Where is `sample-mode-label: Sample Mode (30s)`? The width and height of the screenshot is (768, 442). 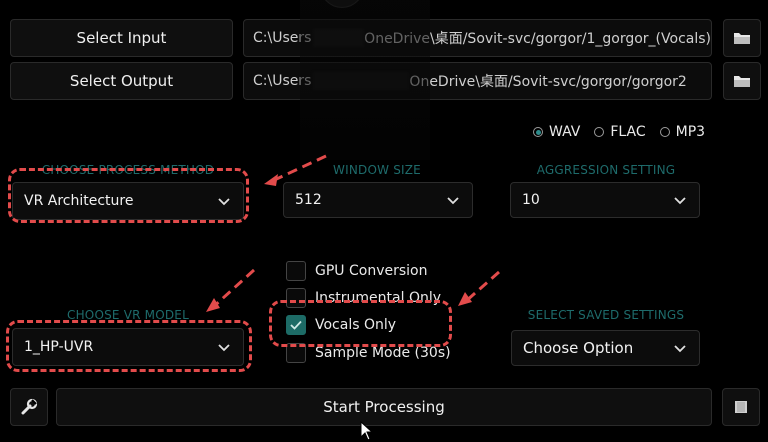 sample-mode-label: Sample Mode (30s) is located at coordinates (383, 353).